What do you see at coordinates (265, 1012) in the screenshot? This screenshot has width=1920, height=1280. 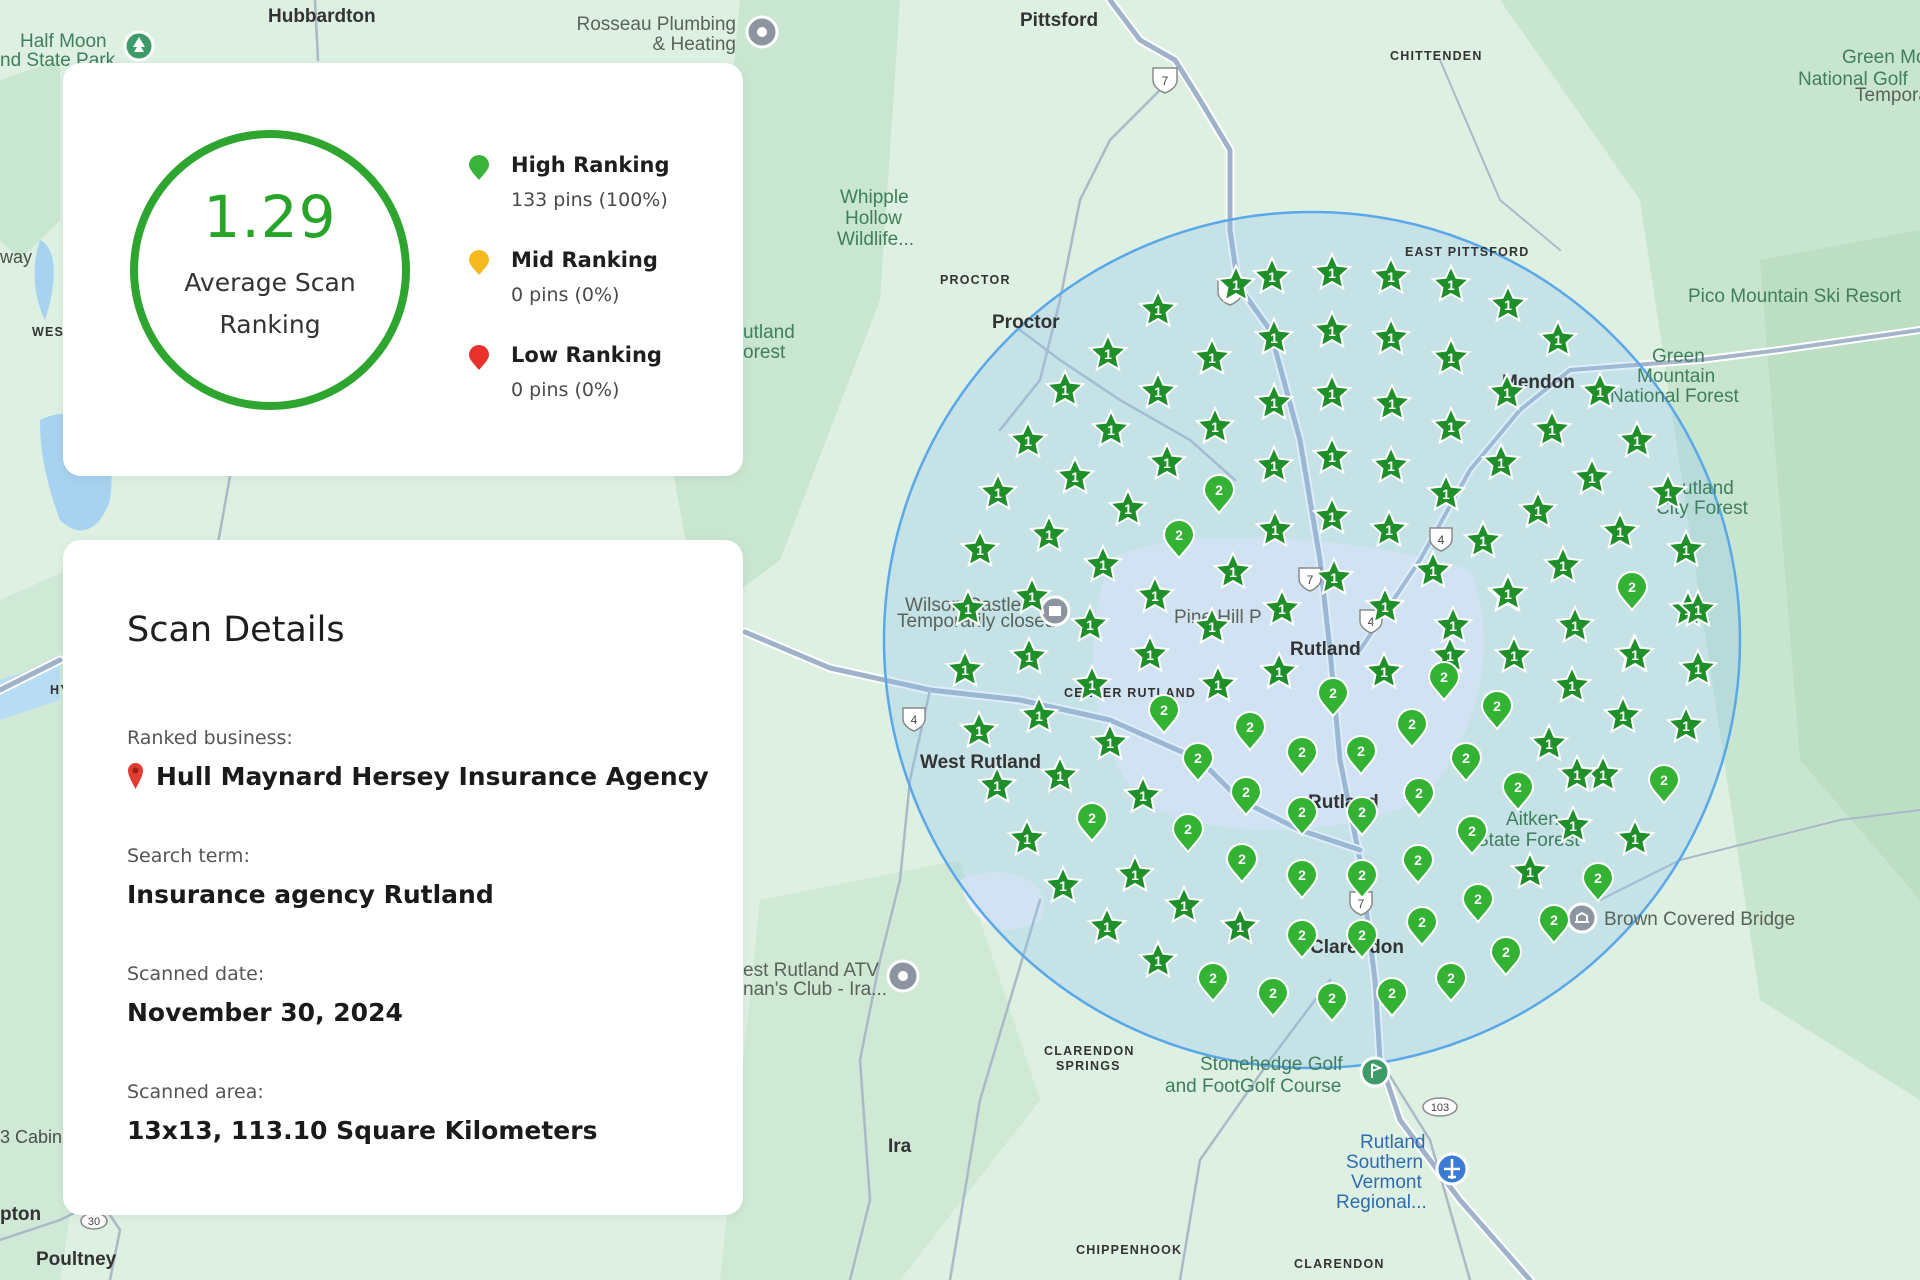 I see `scanned-date-value: November 30, 2024` at bounding box center [265, 1012].